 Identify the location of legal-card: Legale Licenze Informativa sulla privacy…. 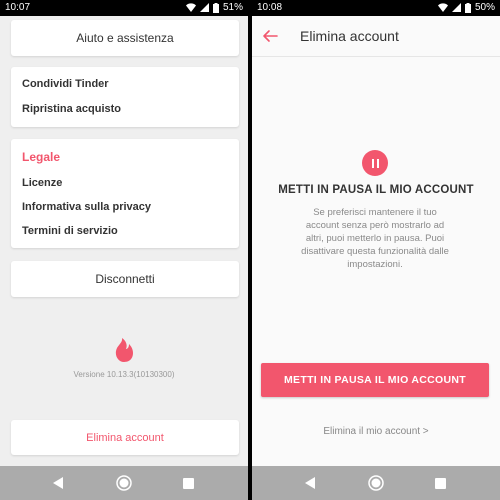
(125, 193).